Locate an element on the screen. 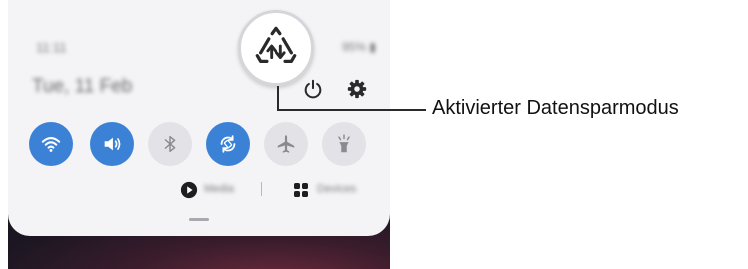  airplane-icon is located at coordinates (286, 144).